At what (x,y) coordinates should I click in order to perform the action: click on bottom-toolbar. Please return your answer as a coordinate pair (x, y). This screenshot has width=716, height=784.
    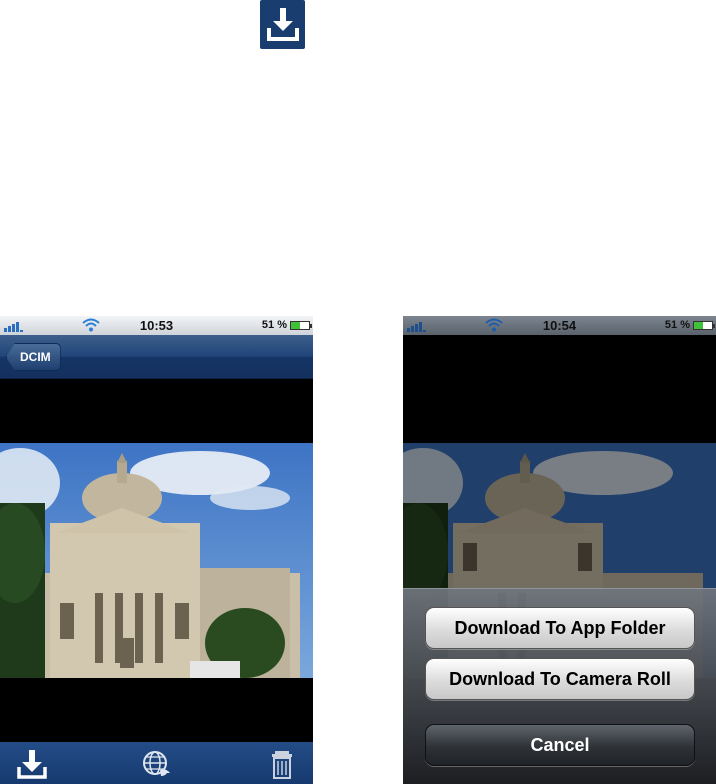
    Looking at the image, I should click on (156, 763).